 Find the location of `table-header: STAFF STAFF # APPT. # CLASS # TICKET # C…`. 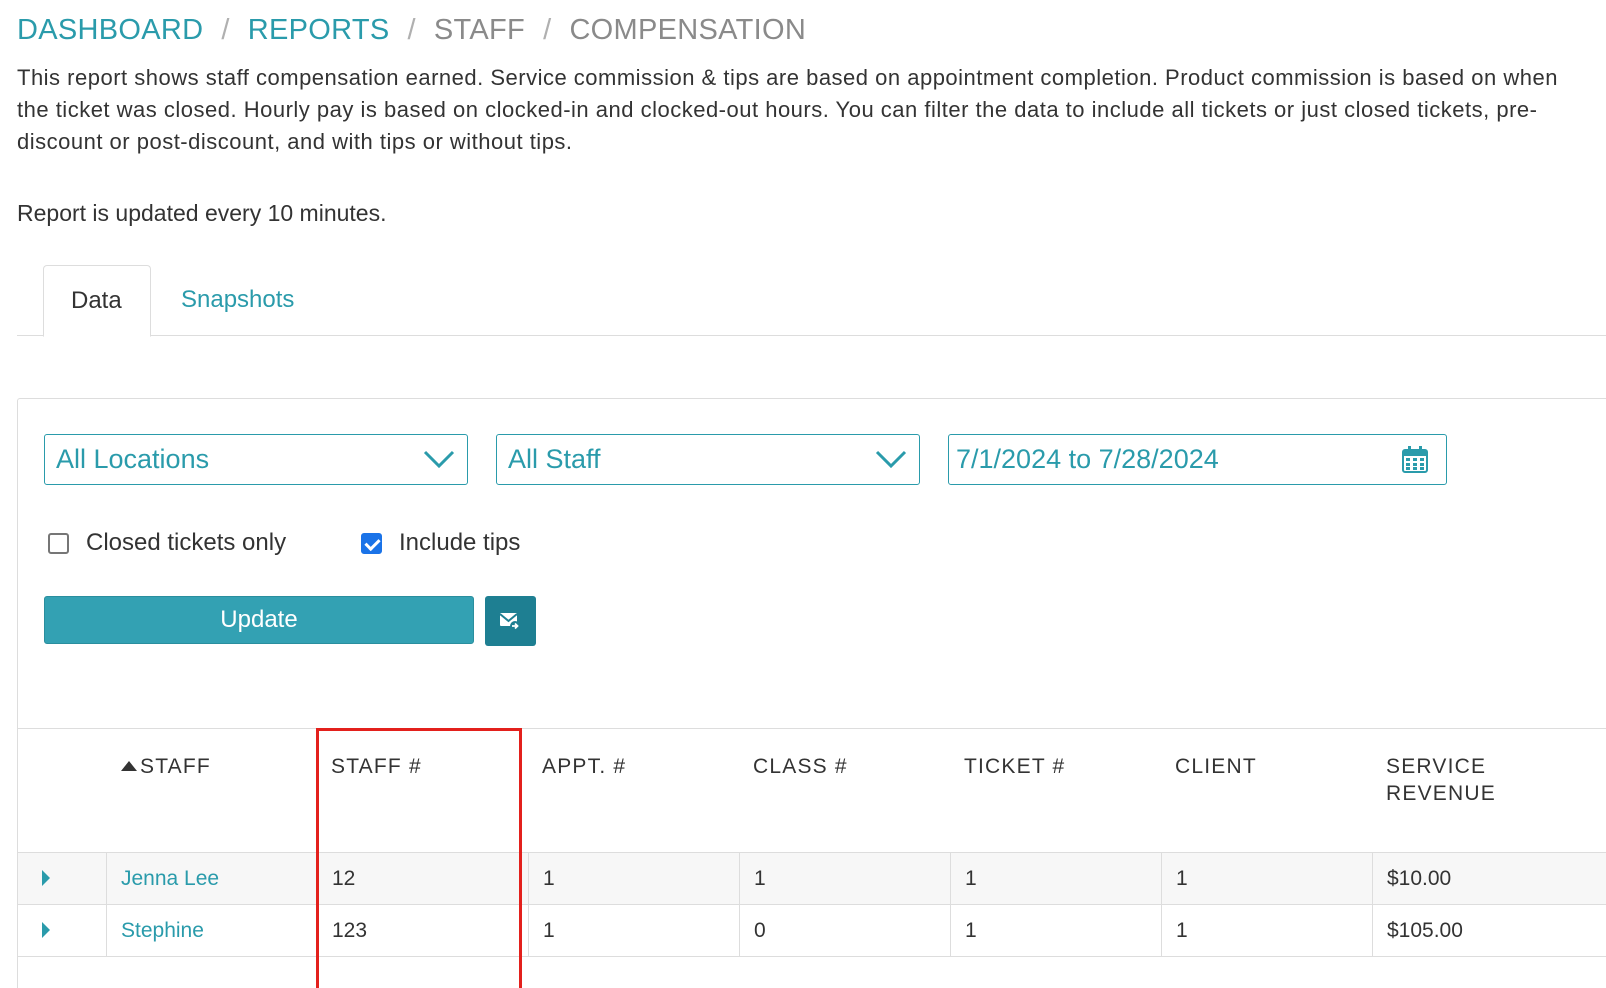

table-header: STAFF STAFF # APPT. # CLASS # TICKET # C… is located at coordinates (812, 791).